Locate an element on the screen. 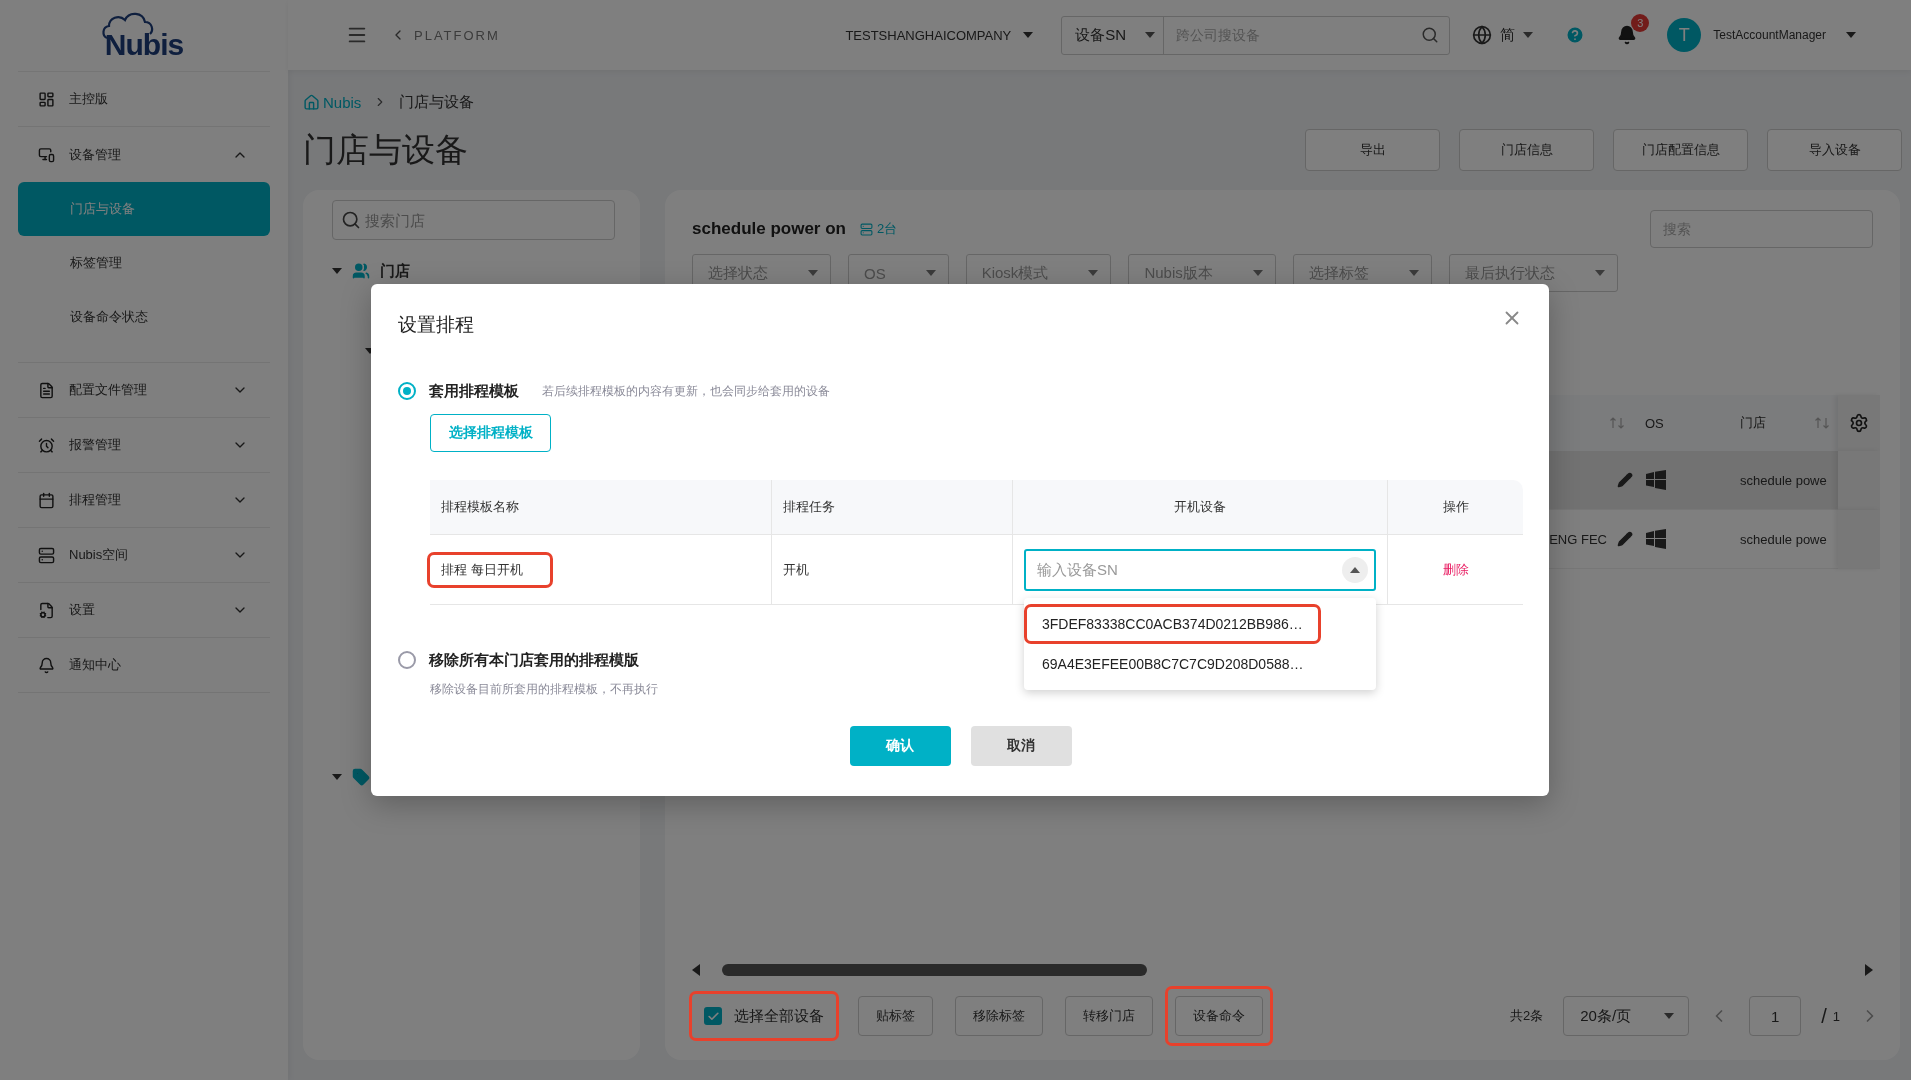  dashboard-icon is located at coordinates (46, 99).